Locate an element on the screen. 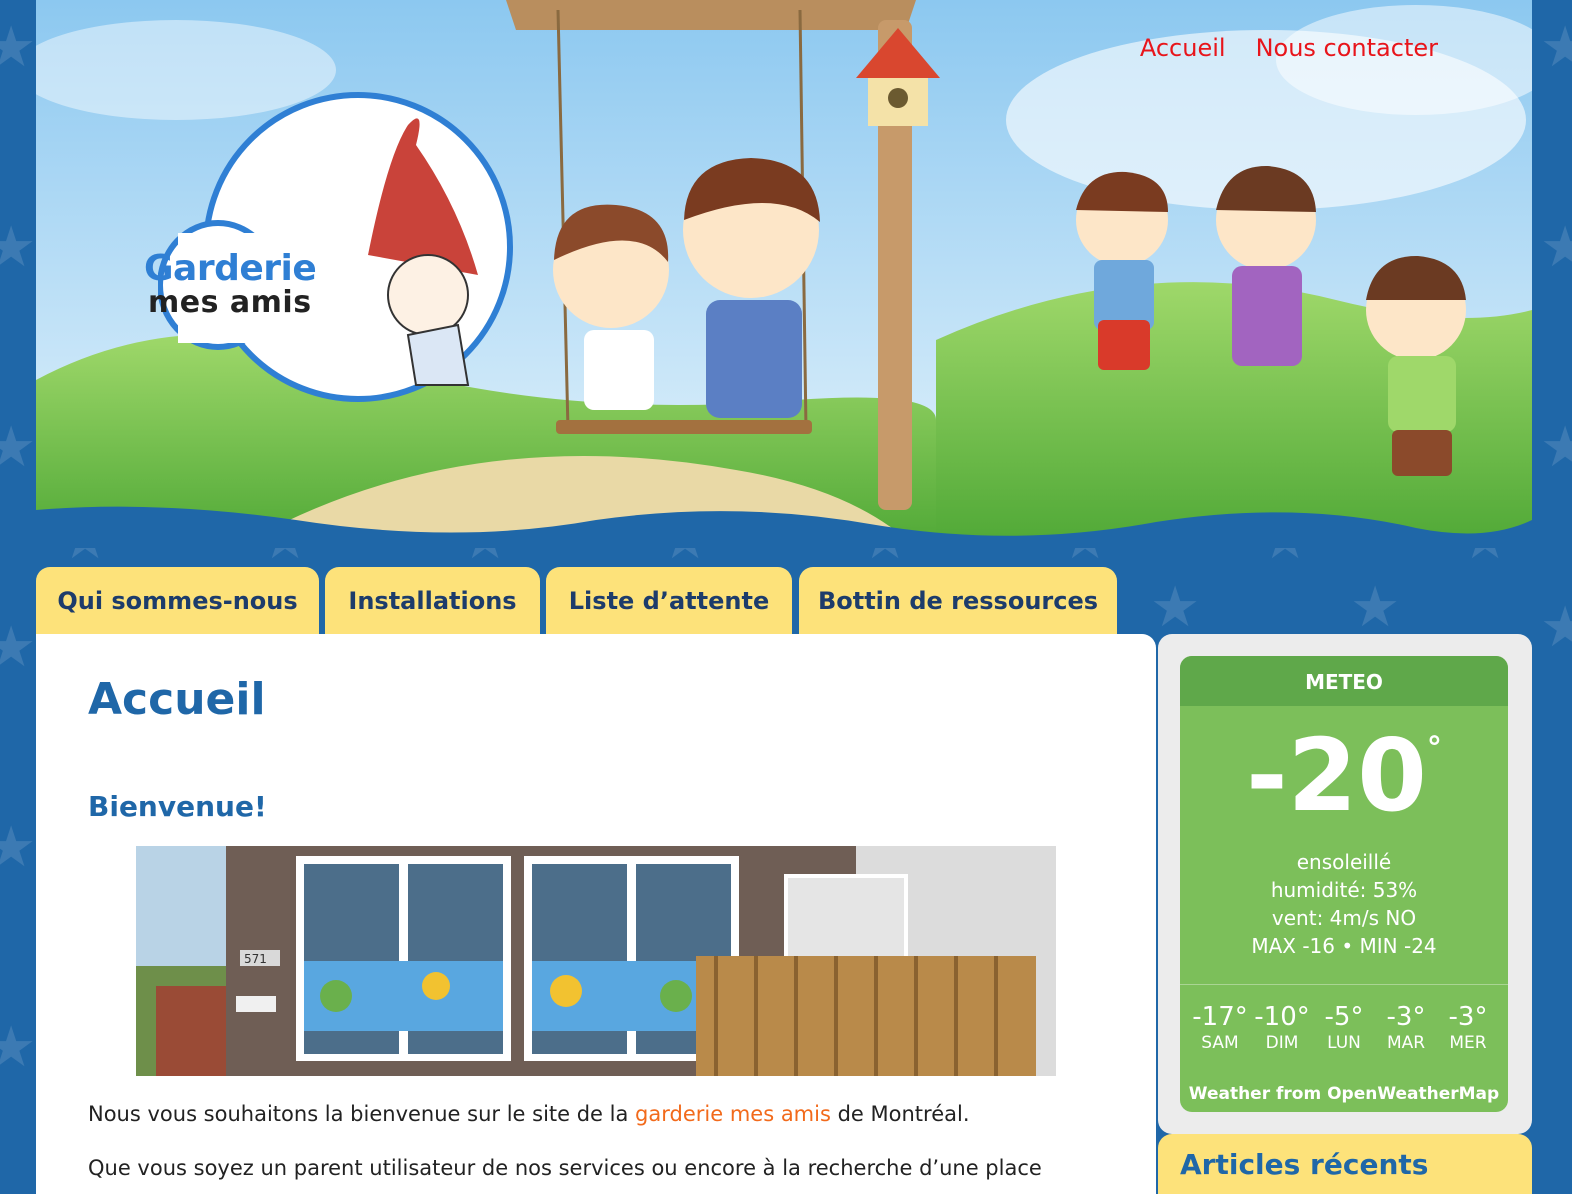  nav-link-accueil: Accueil is located at coordinates (1183, 48).